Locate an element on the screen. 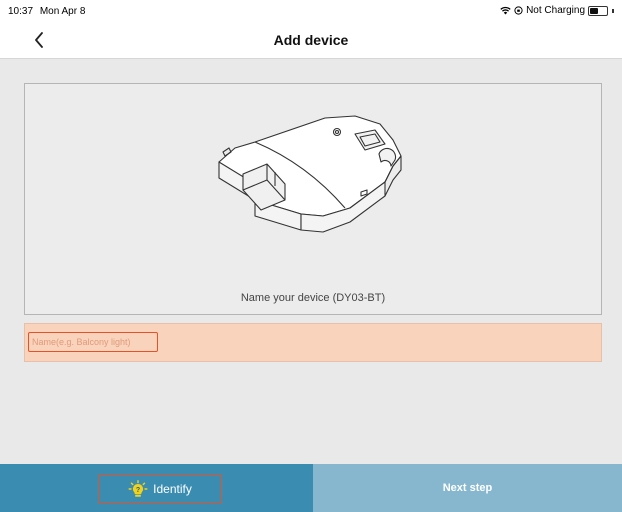  status-time: 10:37 Mon Apr 8 is located at coordinates (46, 11).